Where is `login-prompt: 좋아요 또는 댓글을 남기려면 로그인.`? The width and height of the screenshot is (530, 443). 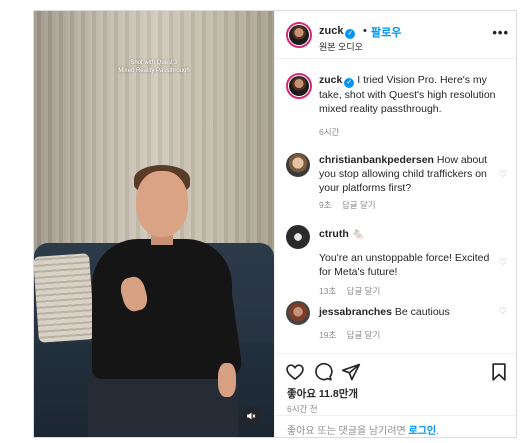
login-prompt: 좋아요 또는 댓글을 남기려면 로그인. is located at coordinates (395, 426).